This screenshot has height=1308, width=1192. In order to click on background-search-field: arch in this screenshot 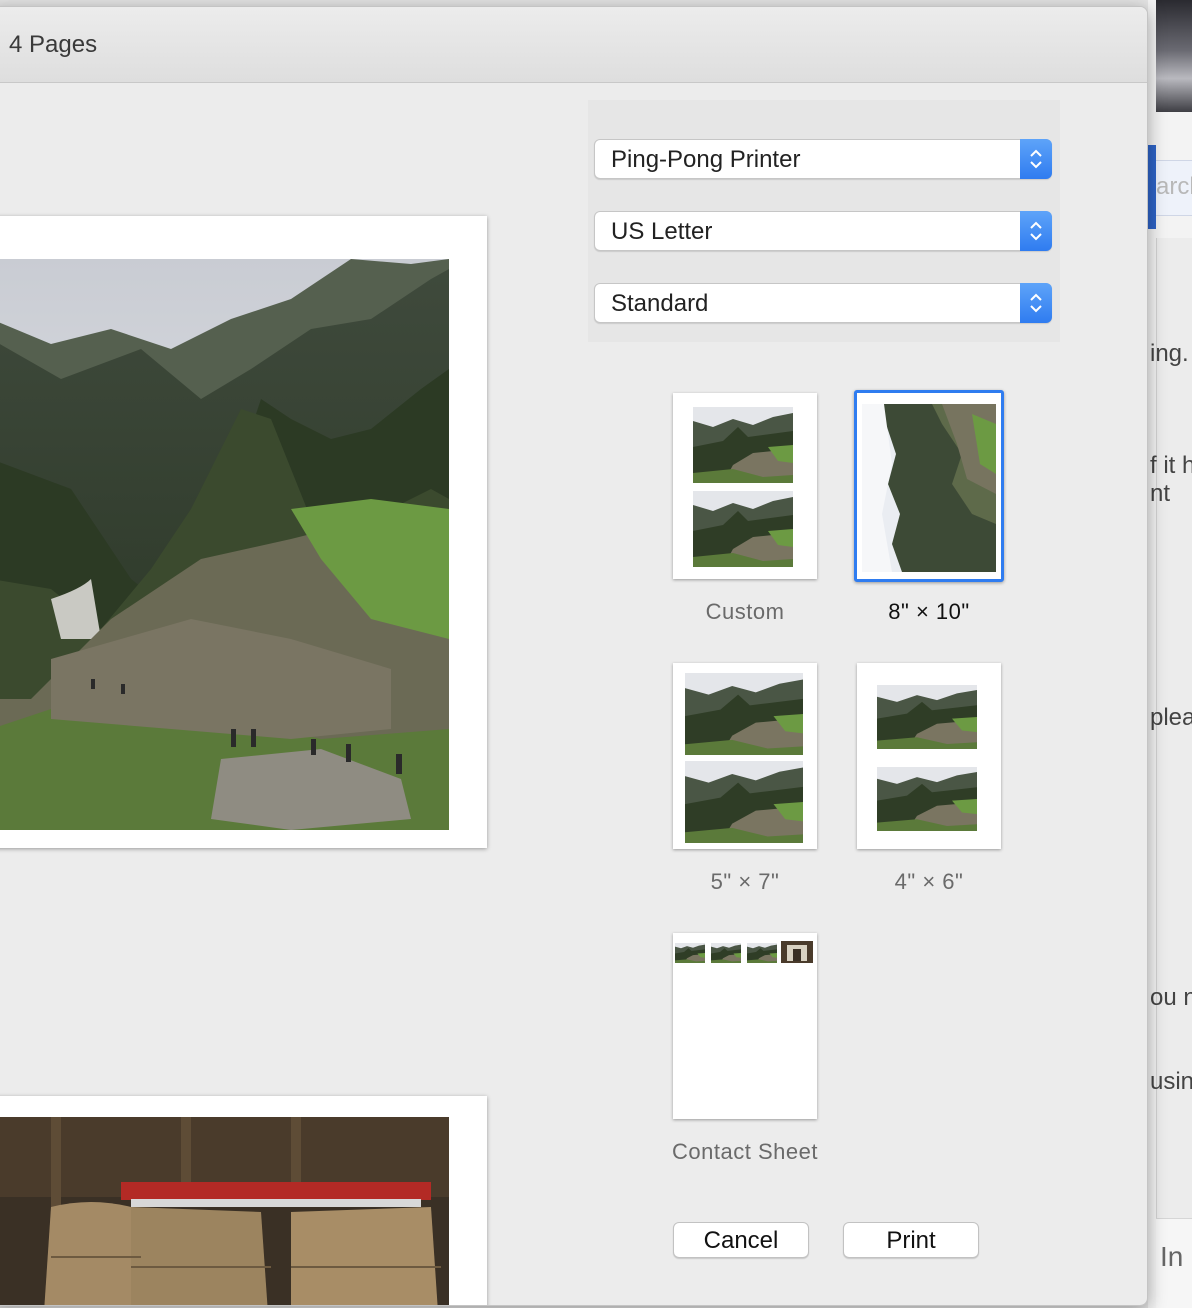, I will do `click(1174, 188)`.